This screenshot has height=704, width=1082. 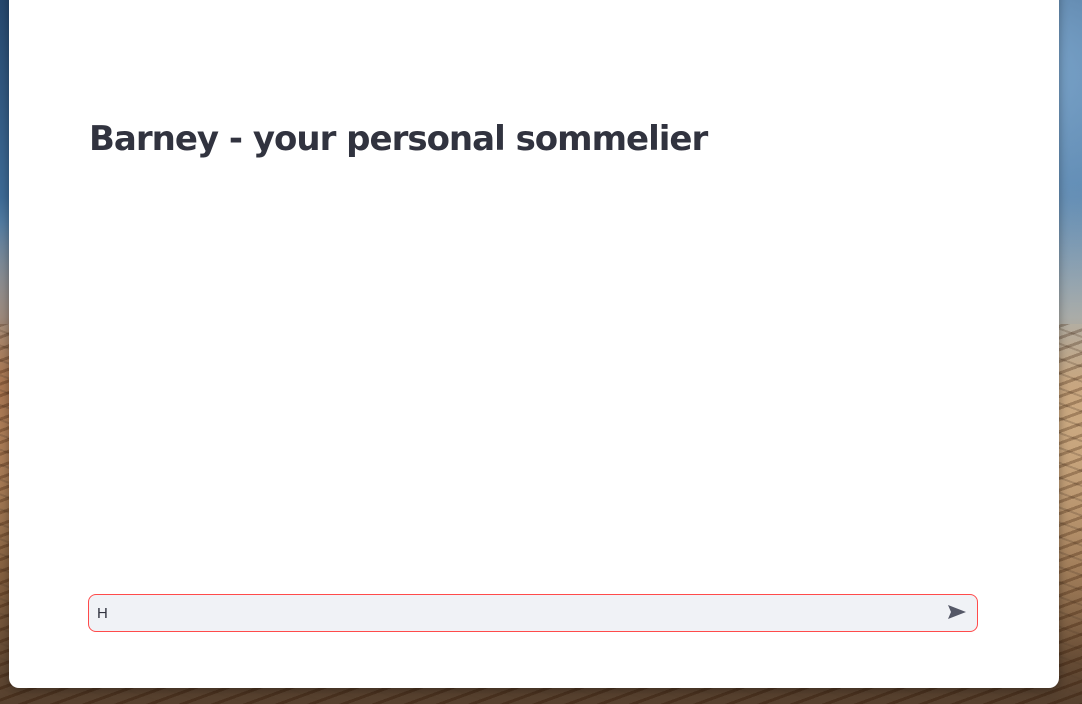 I want to click on page-title: Barney - your personal sommelier, so click(x=398, y=139).